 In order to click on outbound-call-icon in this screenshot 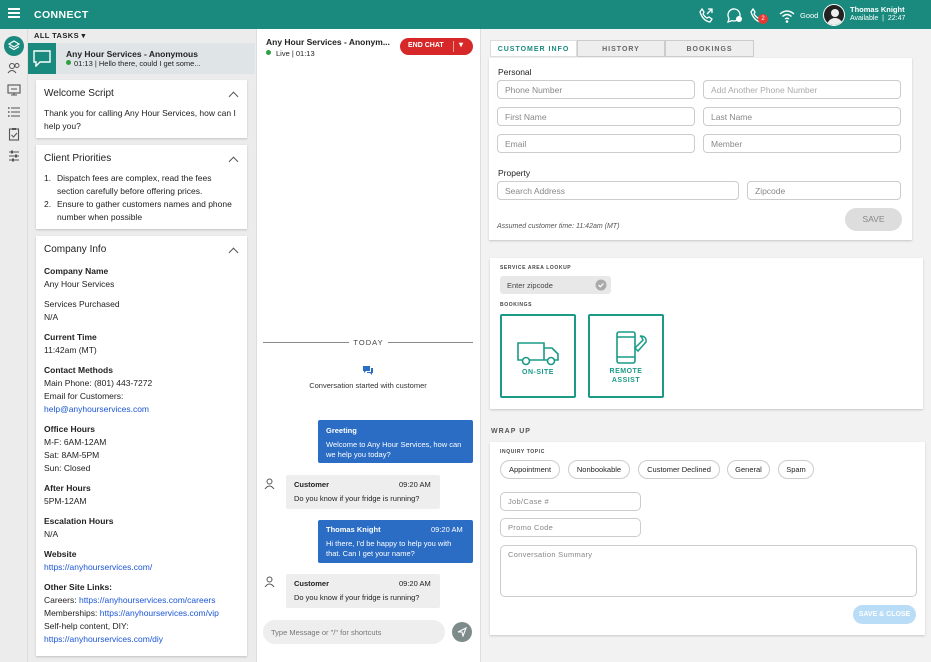, I will do `click(706, 15)`.